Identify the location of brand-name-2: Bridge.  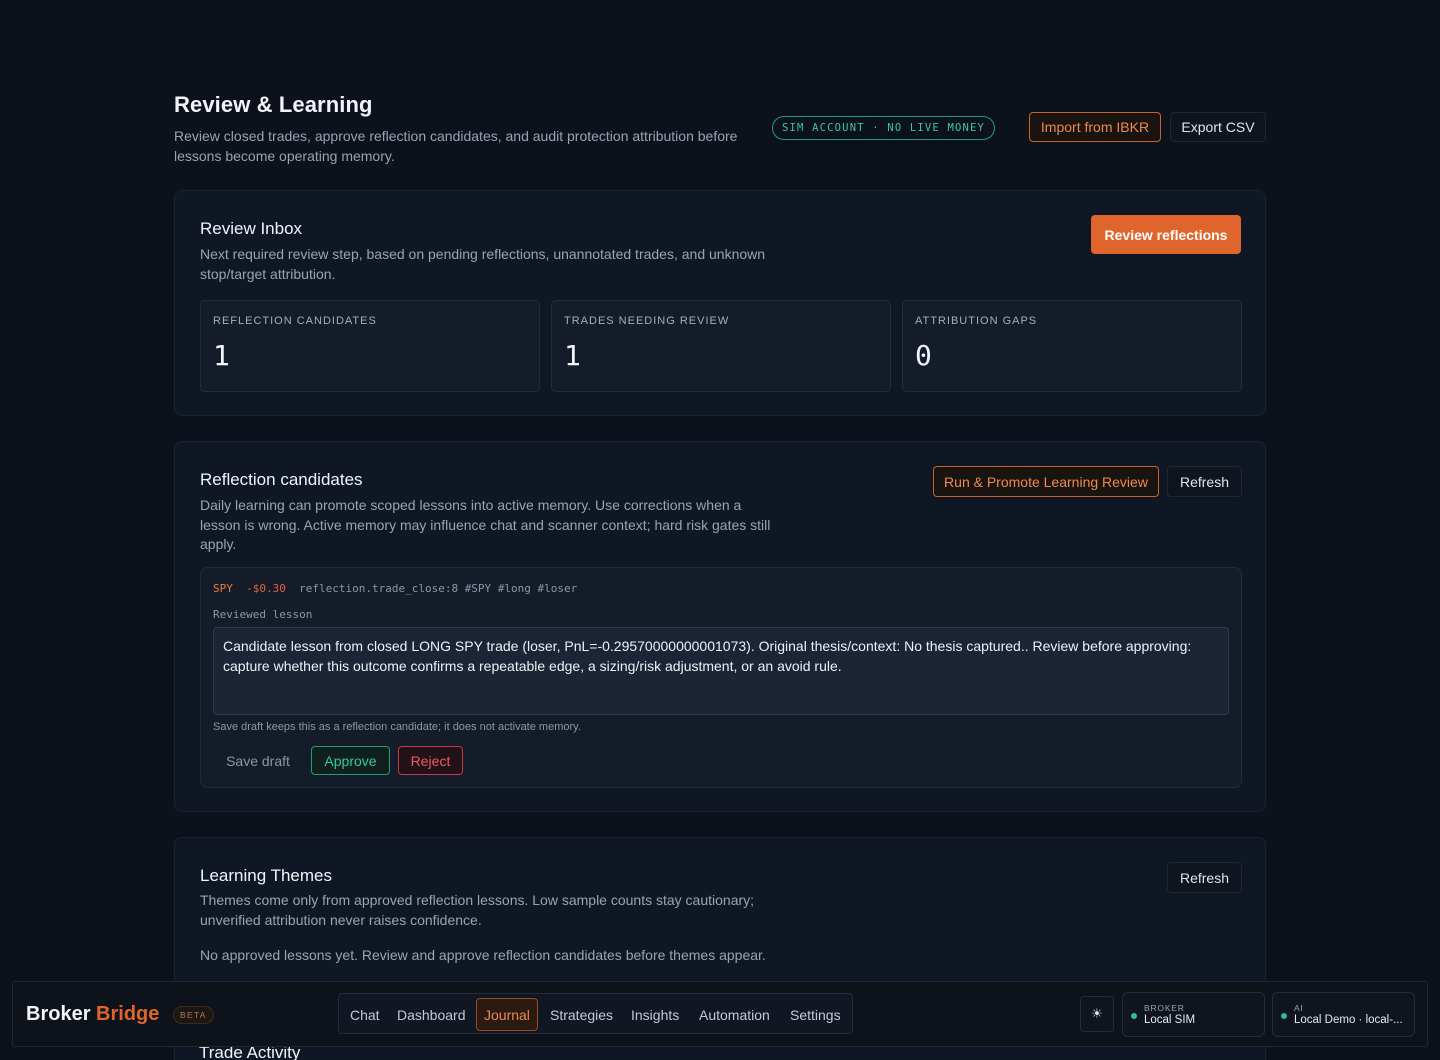
(128, 1014).